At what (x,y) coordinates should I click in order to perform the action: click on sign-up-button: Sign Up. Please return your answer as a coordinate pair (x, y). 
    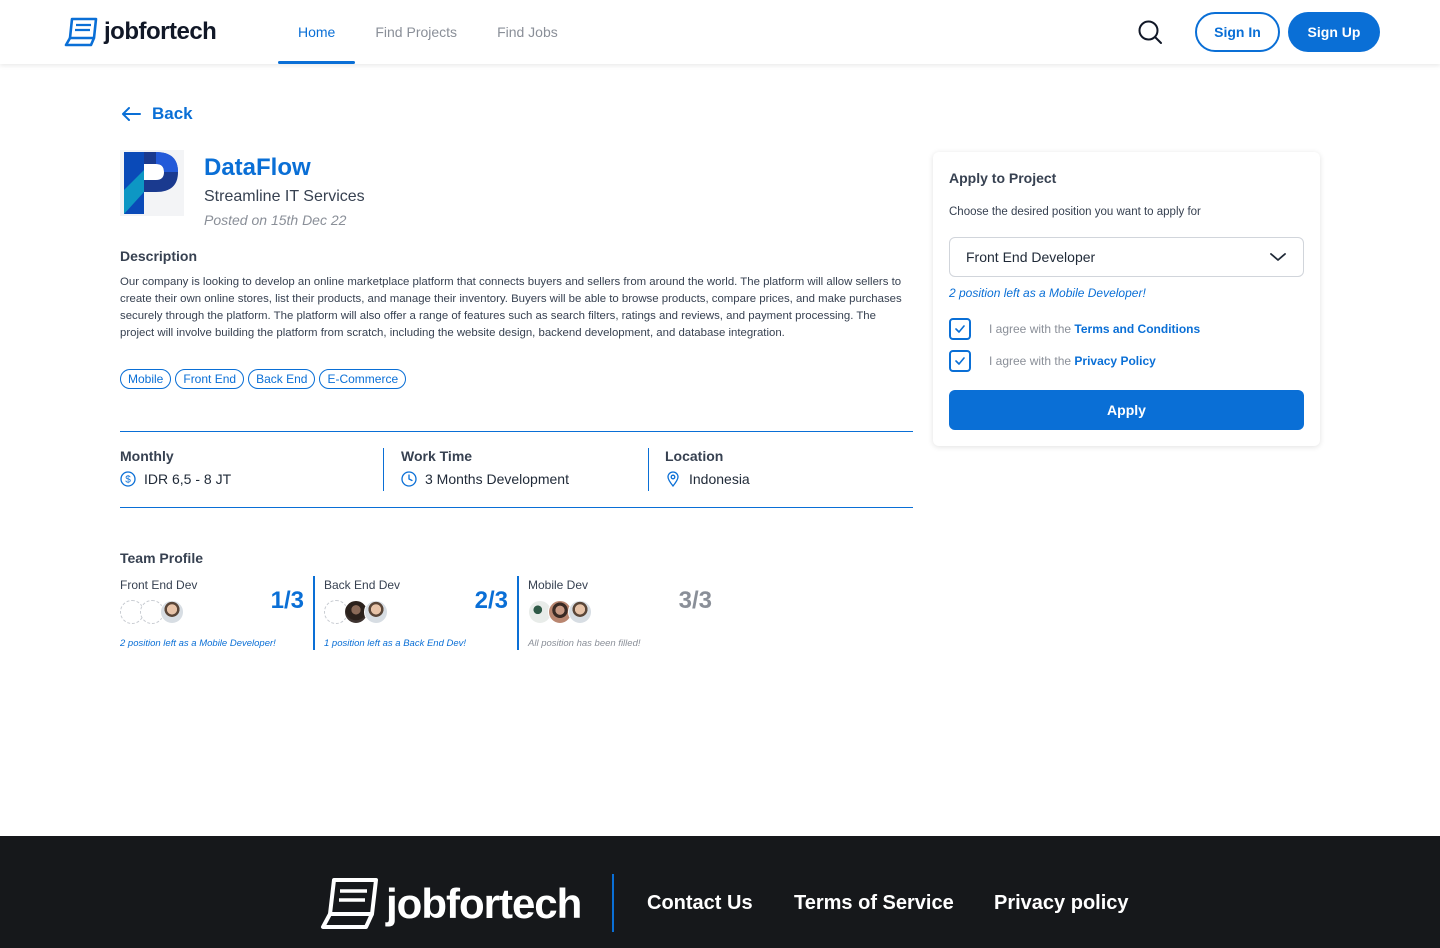
    Looking at the image, I should click on (1334, 32).